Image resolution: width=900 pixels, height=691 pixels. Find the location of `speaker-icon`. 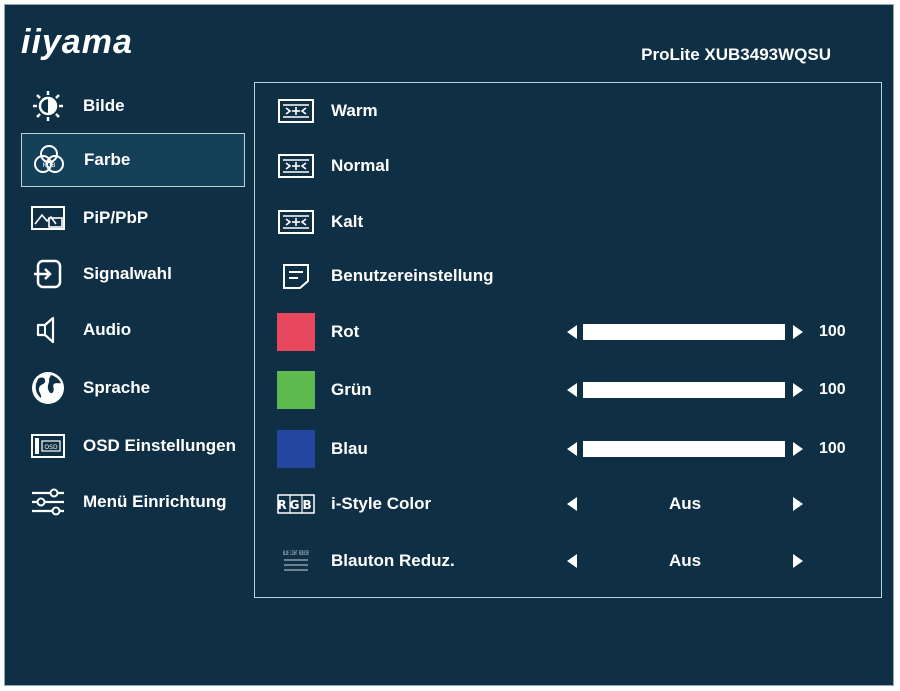

speaker-icon is located at coordinates (48, 330).